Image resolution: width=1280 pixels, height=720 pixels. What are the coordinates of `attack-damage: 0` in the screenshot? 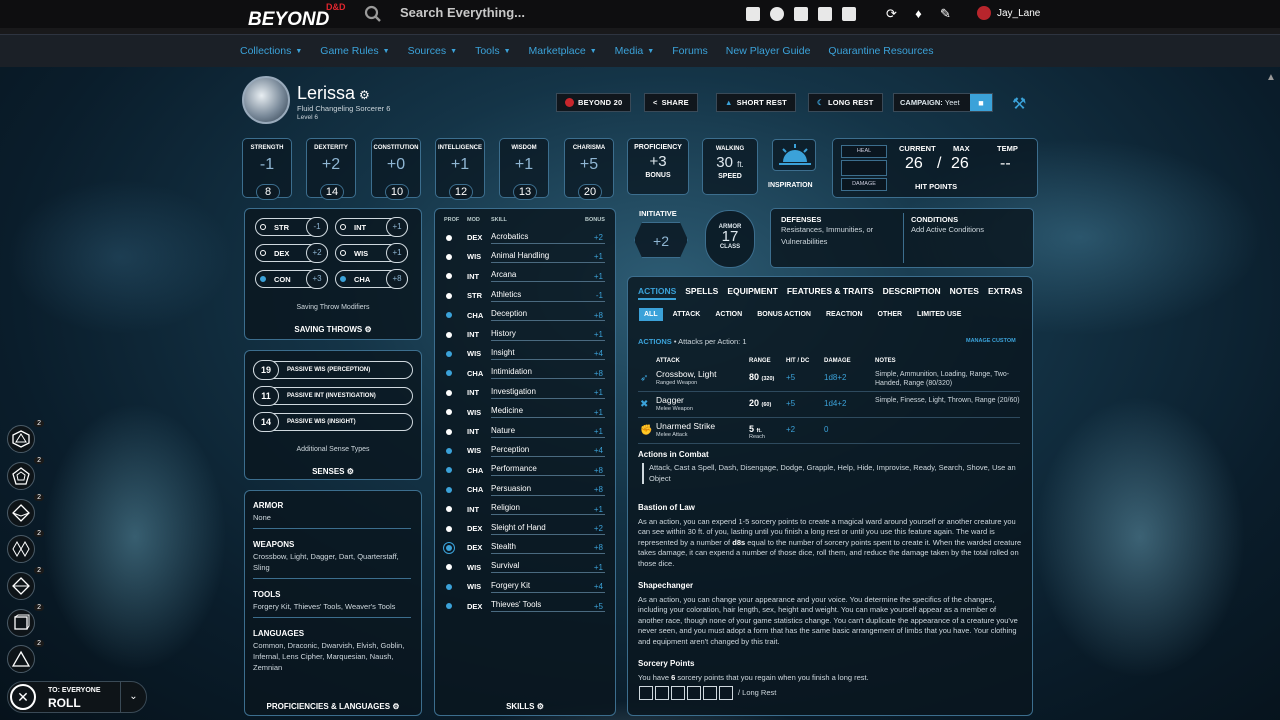 It's located at (826, 429).